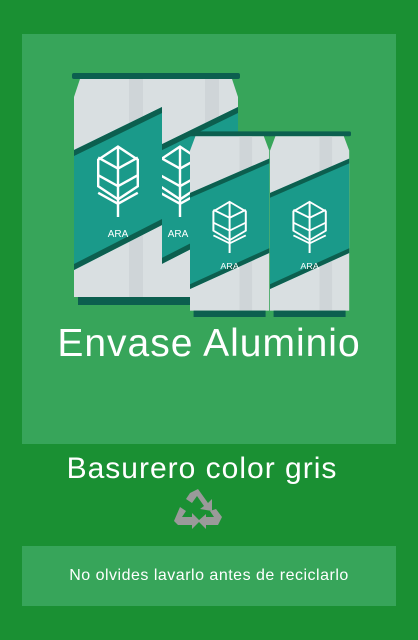 The image size is (418, 640). I want to click on reminder-box: No olvides lavarlo antes de reciclarlo, so click(209, 576).